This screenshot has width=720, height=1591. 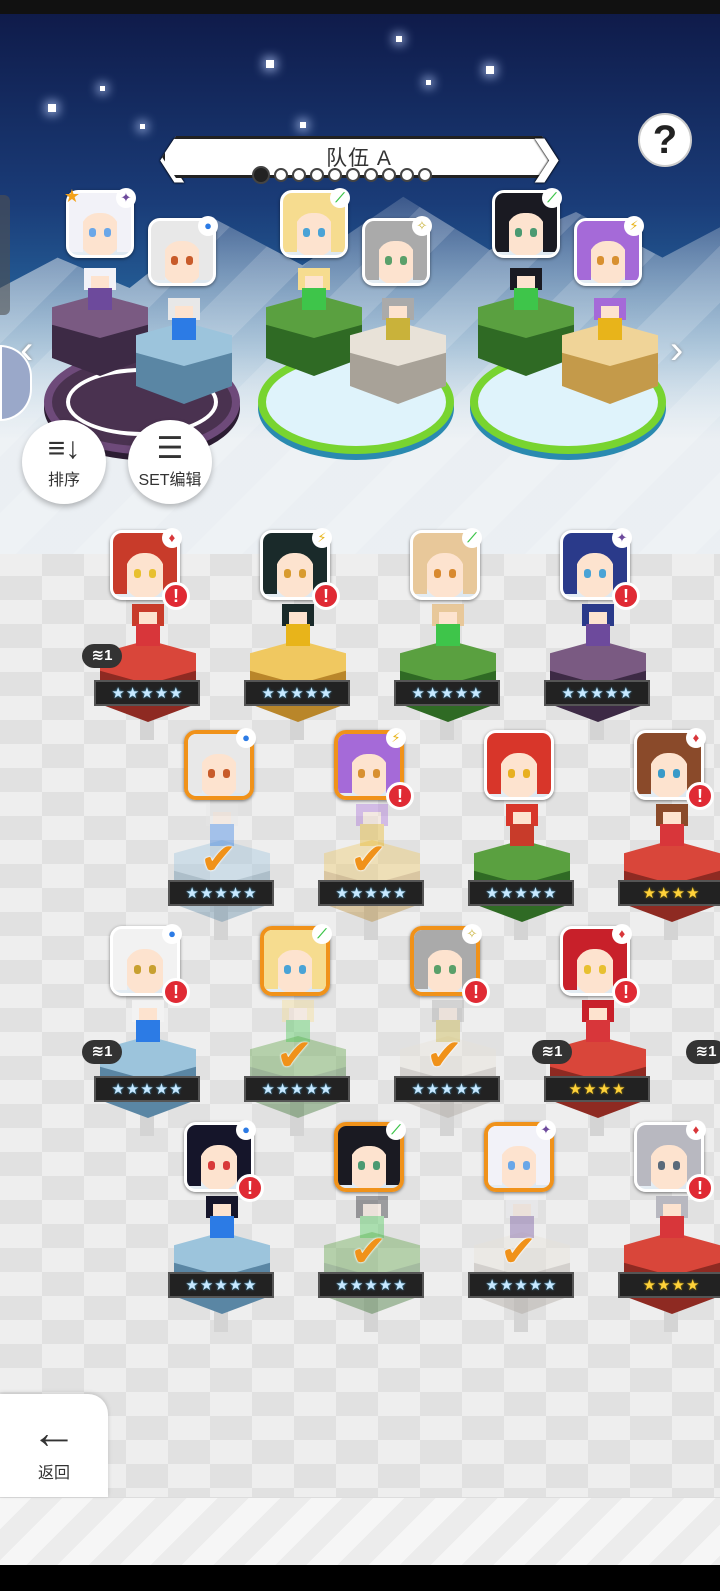 What do you see at coordinates (64, 462) in the screenshot?
I see `sort-button: ≡↓ 排序` at bounding box center [64, 462].